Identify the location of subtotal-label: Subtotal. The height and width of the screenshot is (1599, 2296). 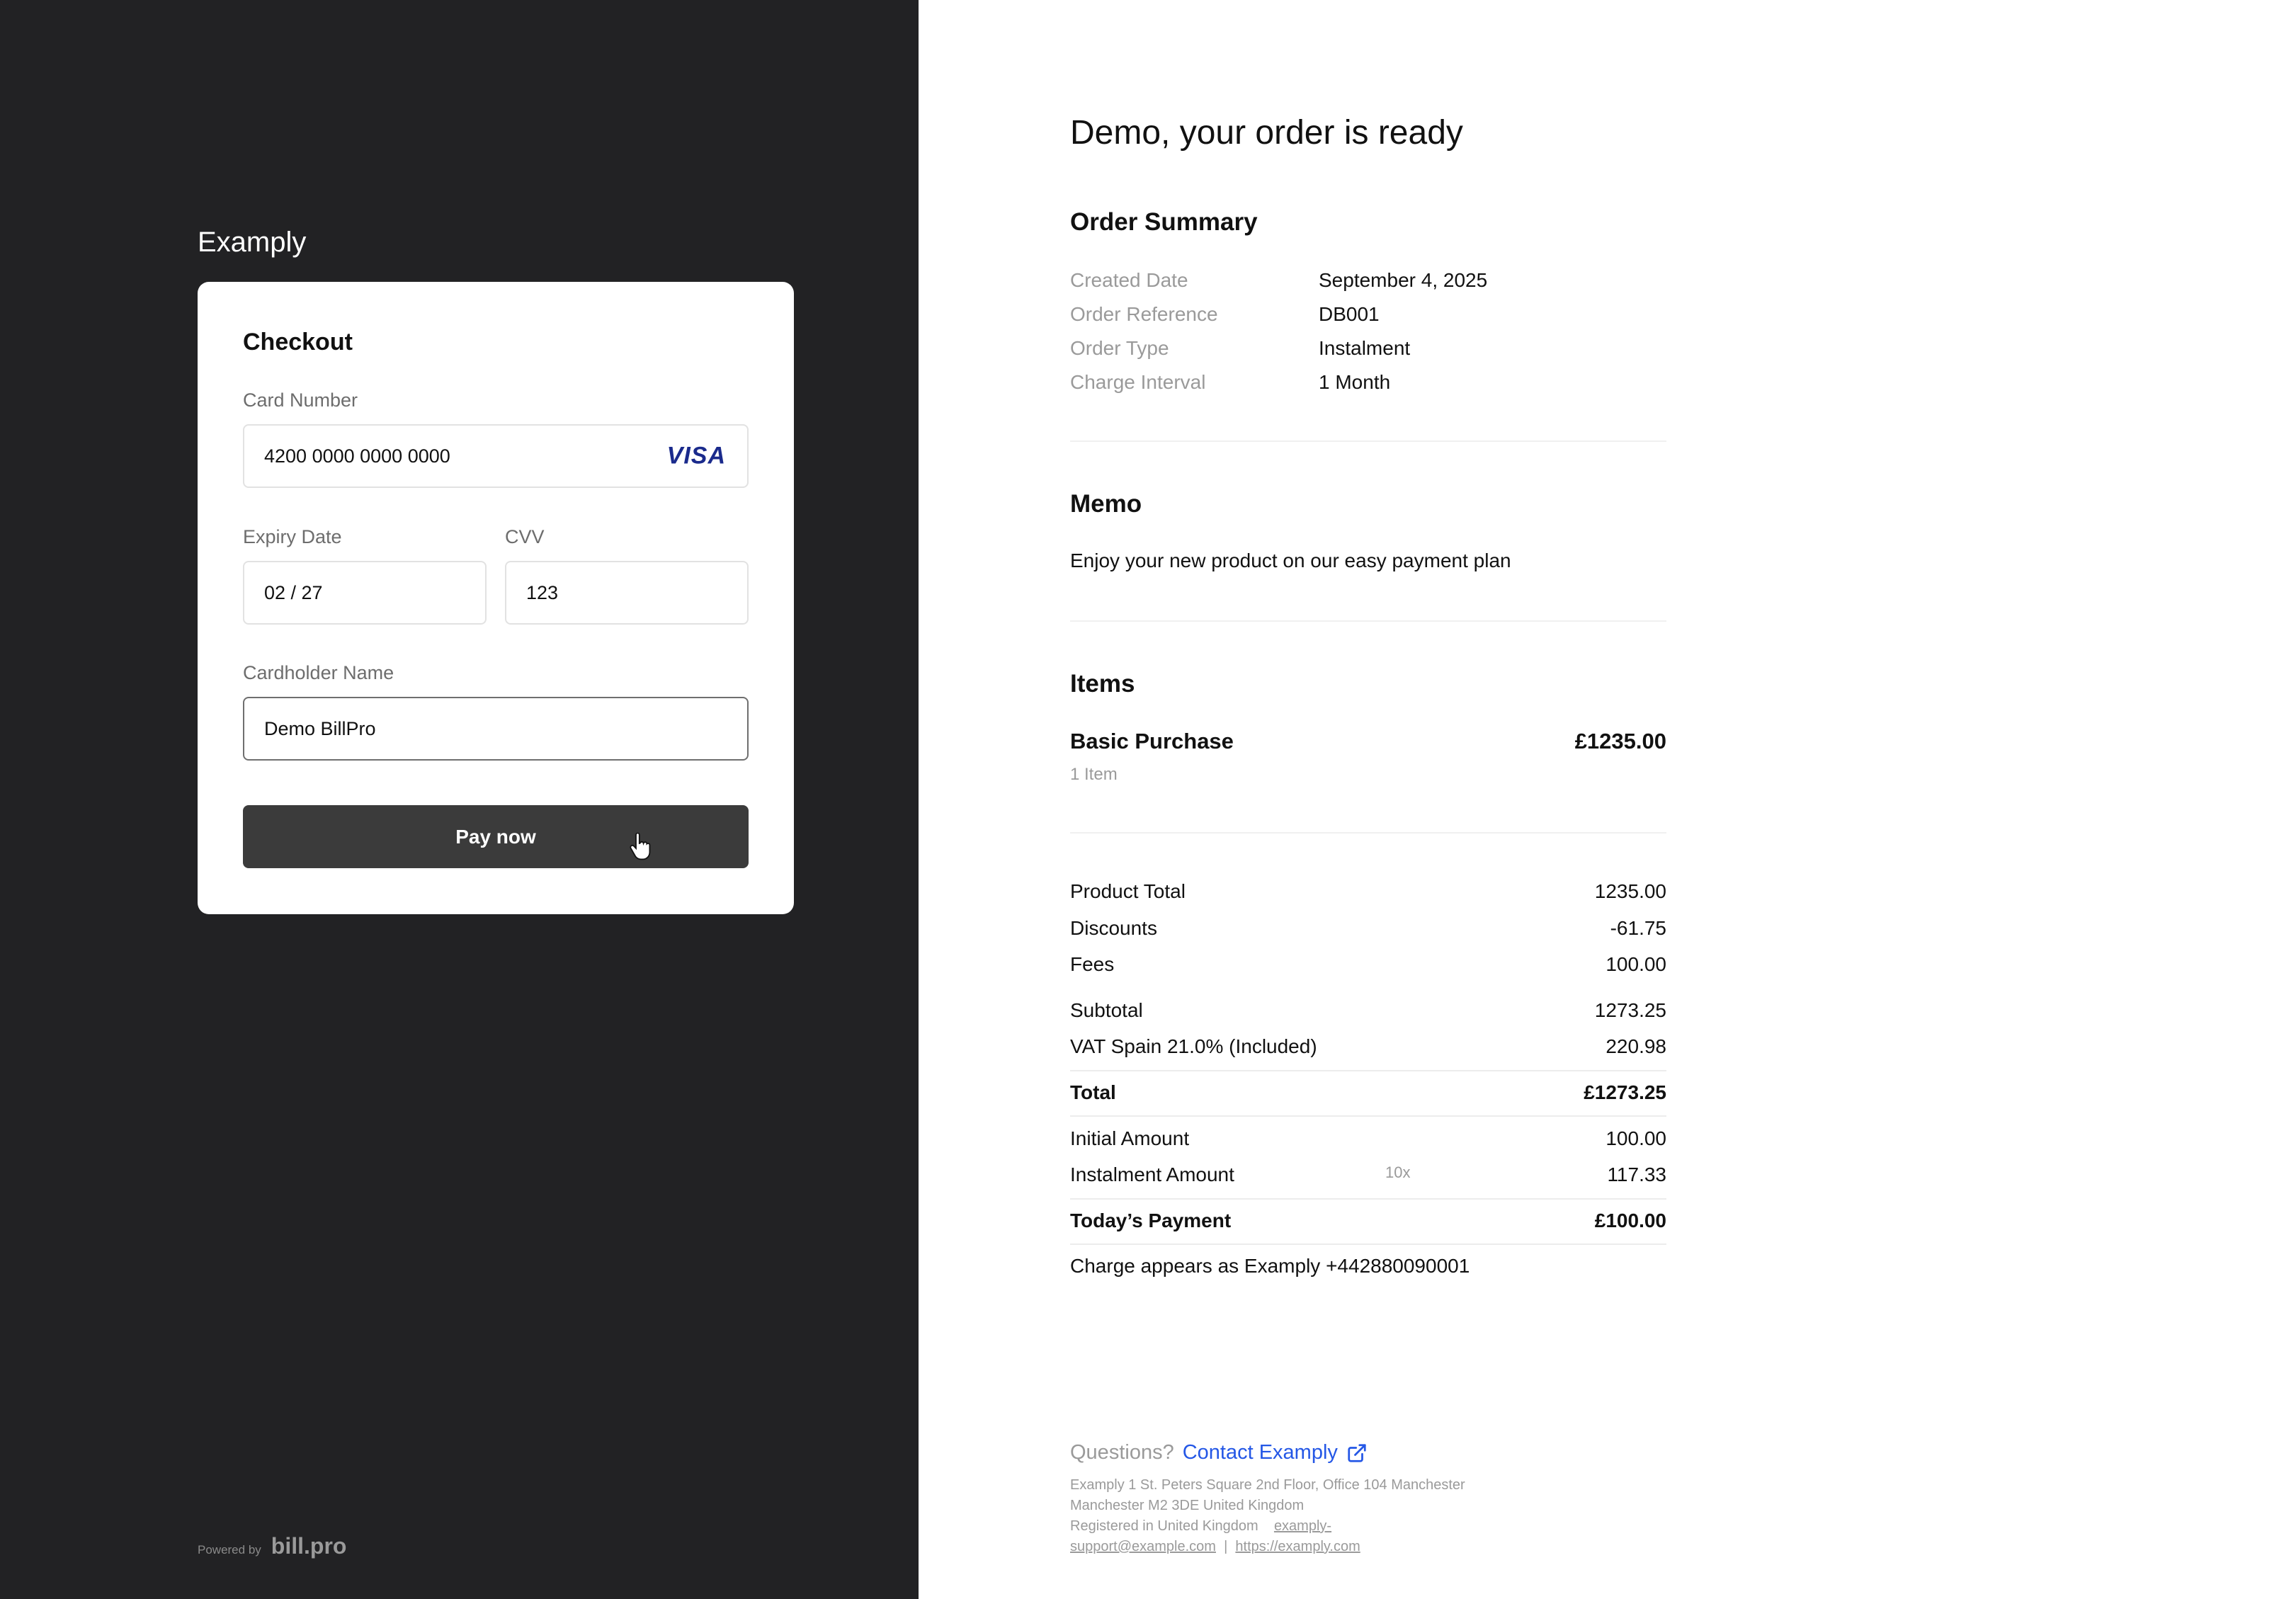
(1106, 1010).